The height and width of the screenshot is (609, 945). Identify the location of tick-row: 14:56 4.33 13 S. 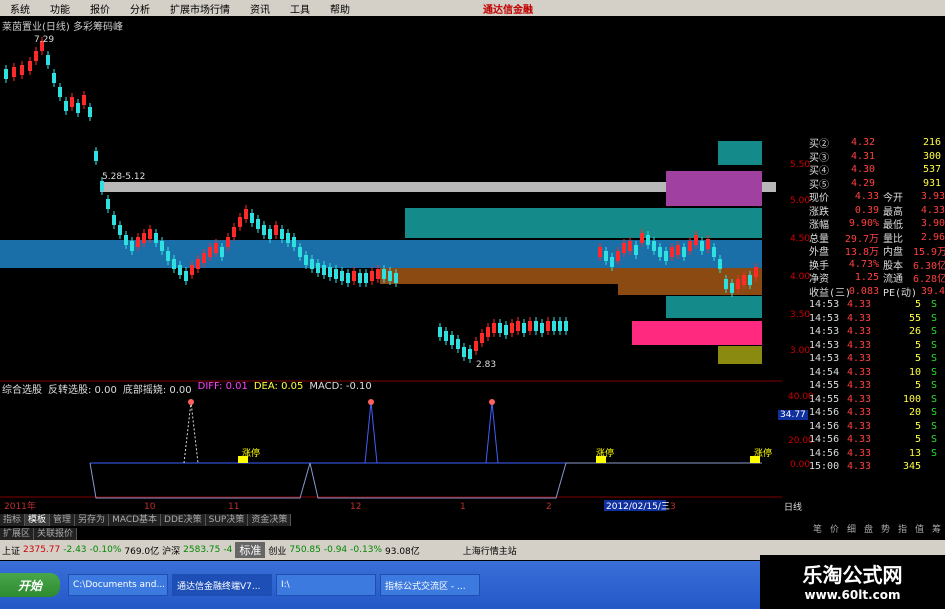
(873, 453).